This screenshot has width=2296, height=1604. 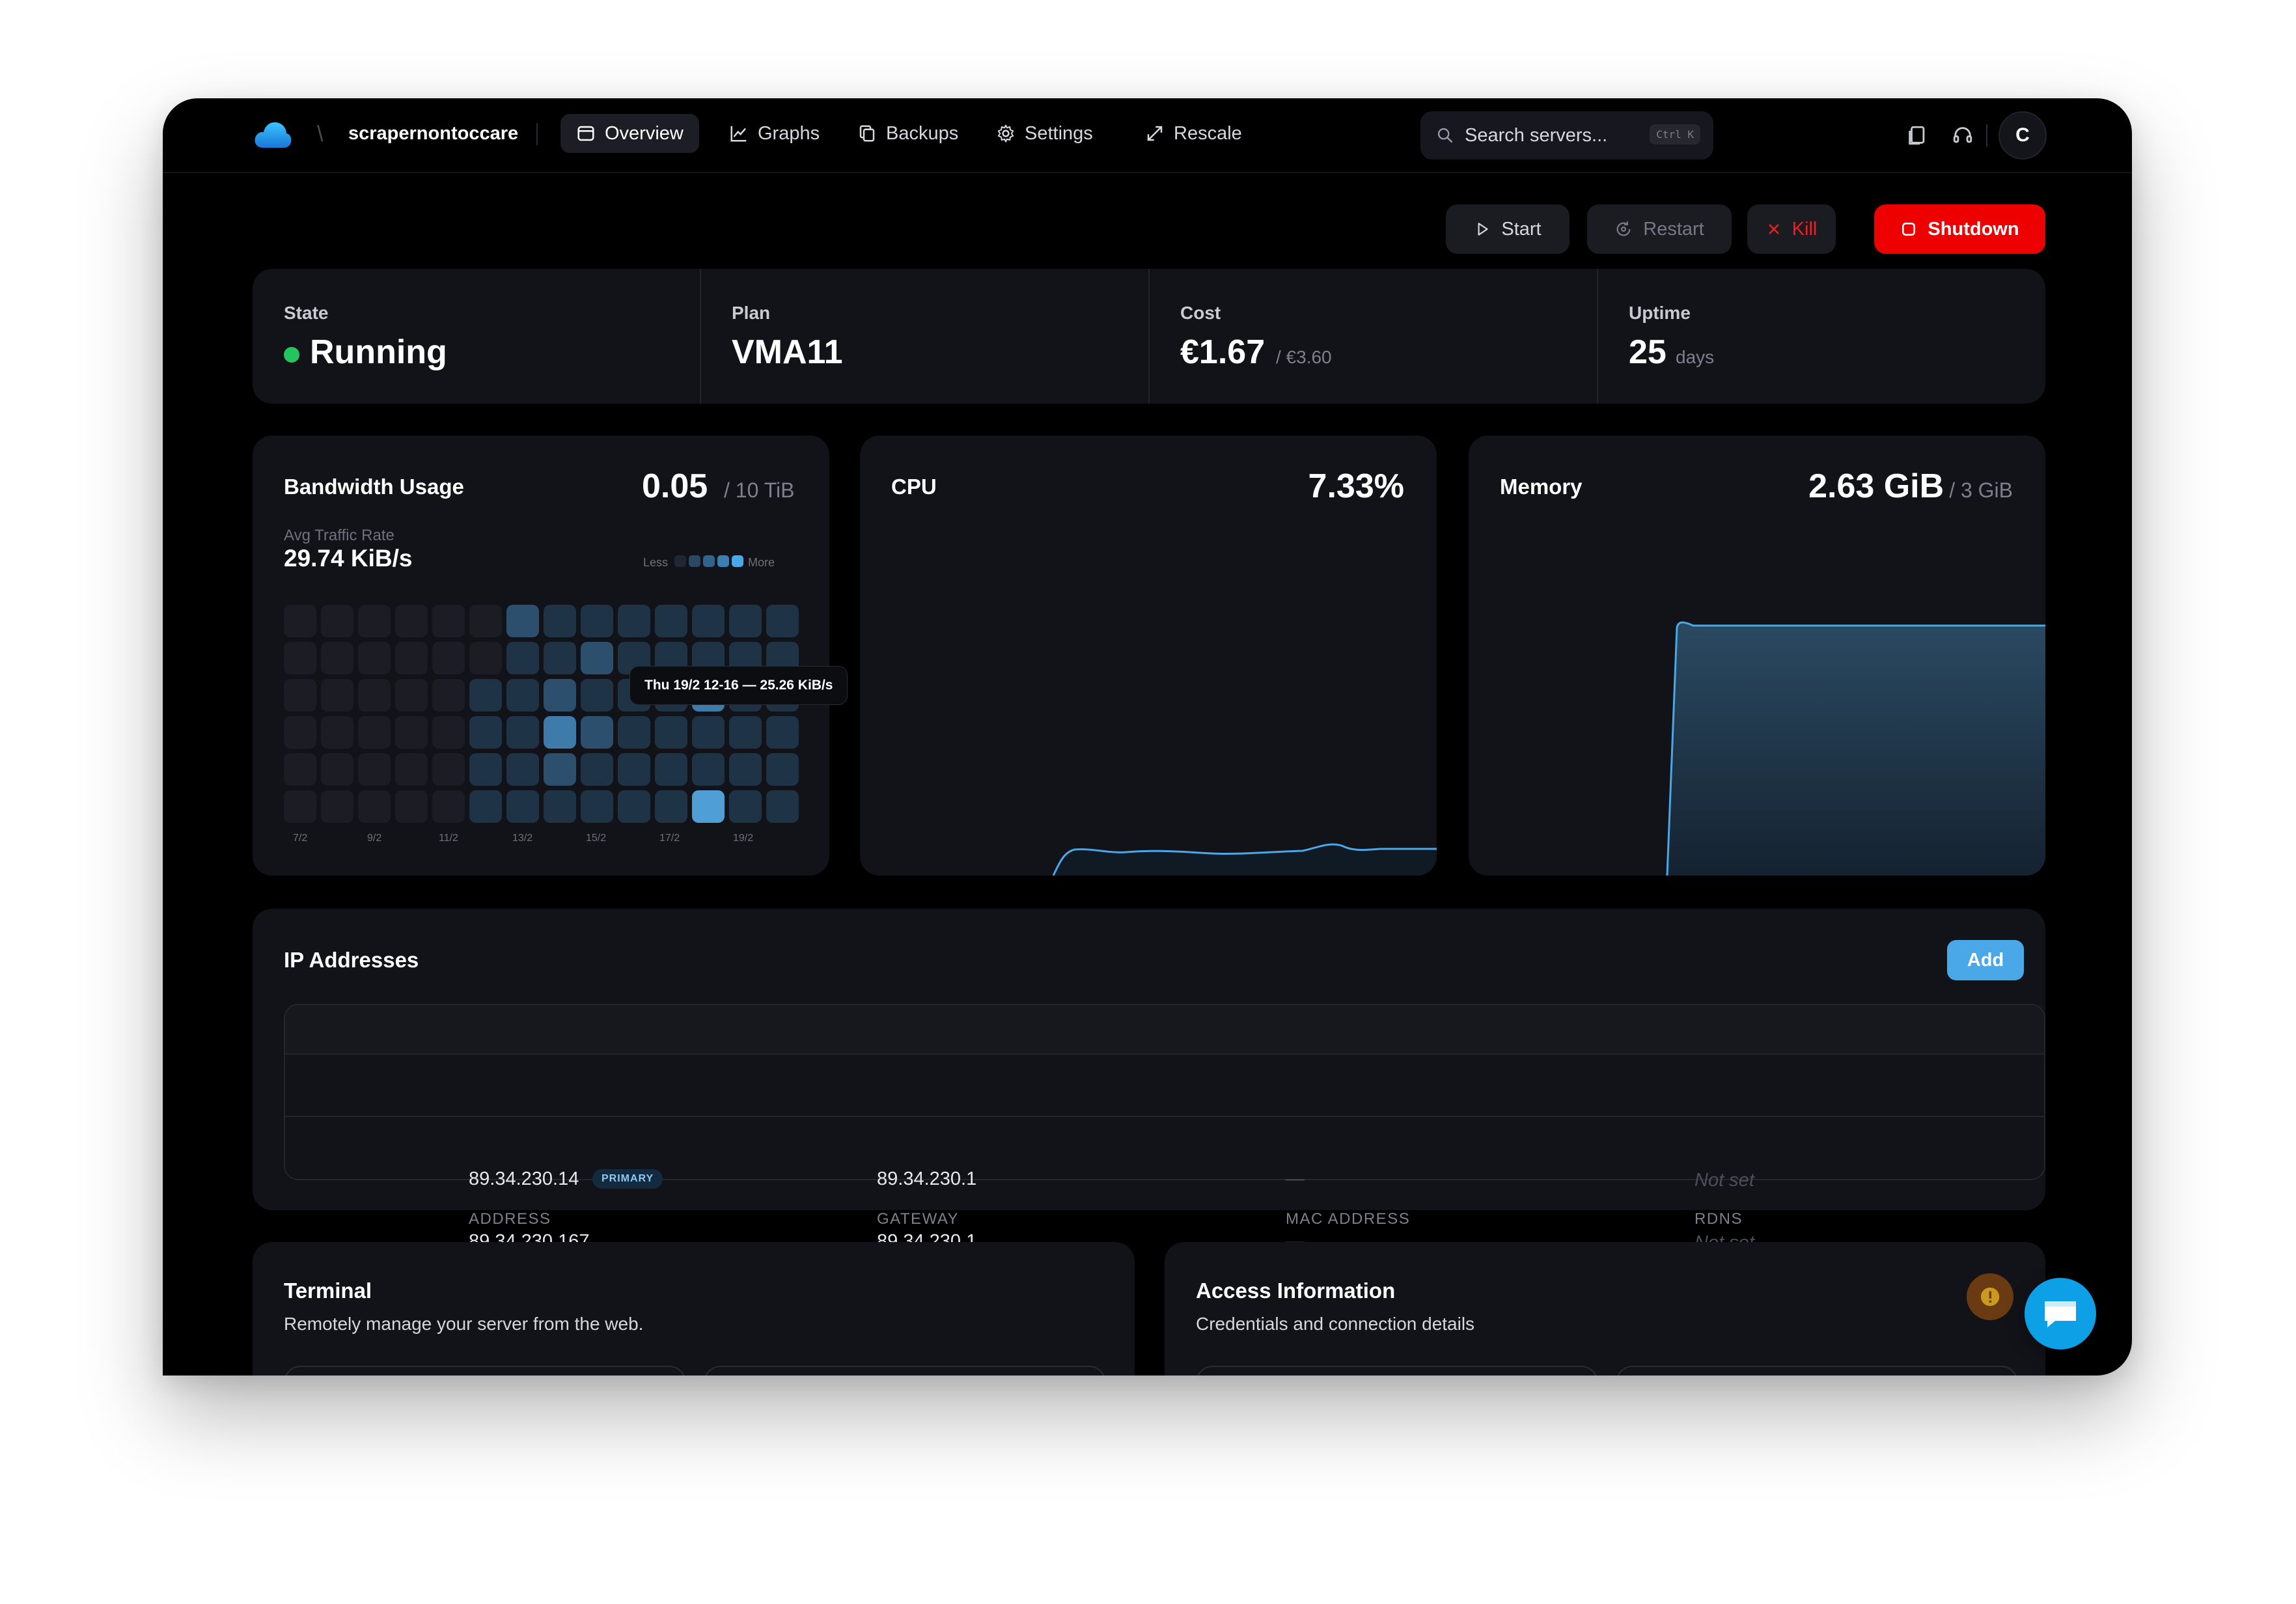 What do you see at coordinates (1659, 229) in the screenshot?
I see `restart-button: Restart` at bounding box center [1659, 229].